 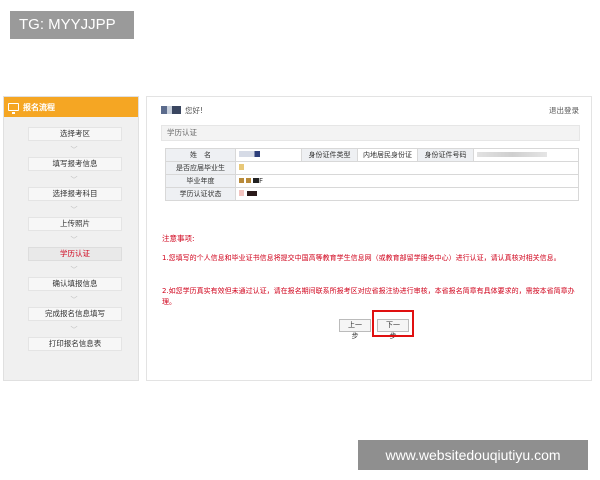 I want to click on grad-year-text: F, so click(x=261, y=181).